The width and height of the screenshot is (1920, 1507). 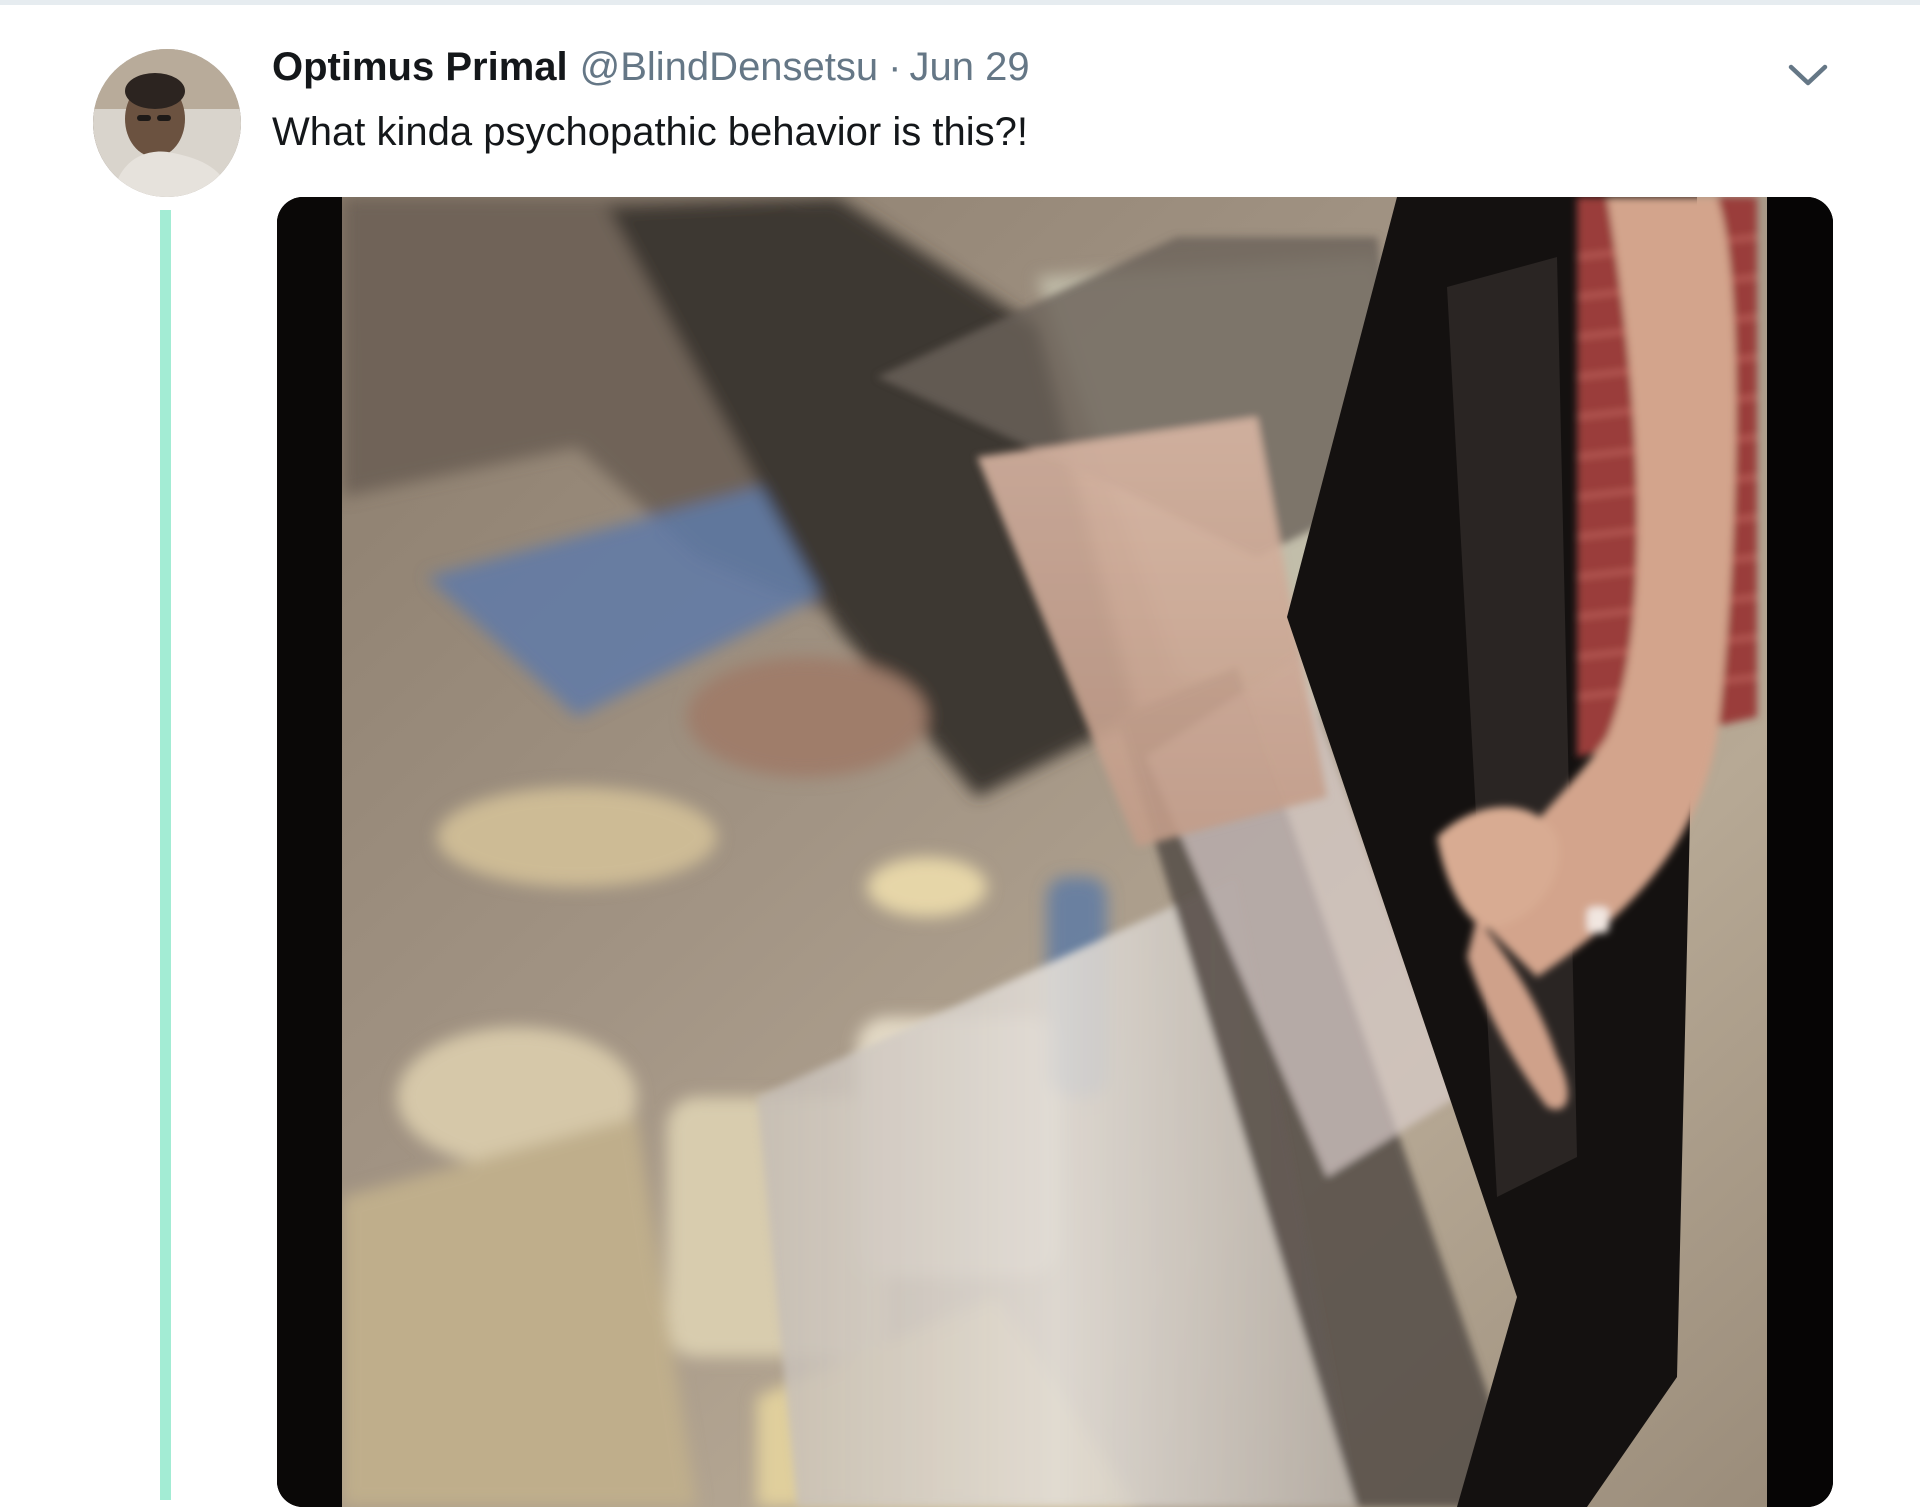 What do you see at coordinates (165, 855) in the screenshot?
I see `thread-line` at bounding box center [165, 855].